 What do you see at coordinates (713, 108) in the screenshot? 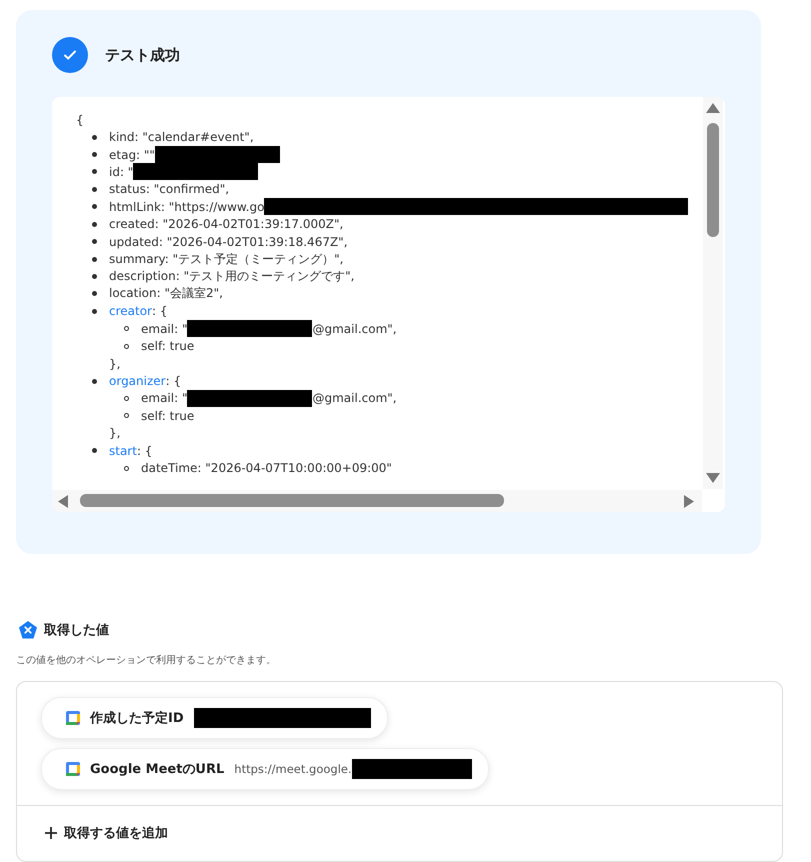
I see `up-arrow-icon` at bounding box center [713, 108].